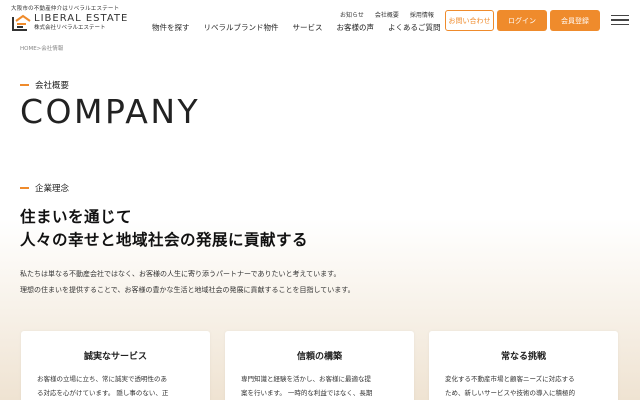 The width and height of the screenshot is (640, 400). Describe the element at coordinates (510, 393) in the screenshot. I see `card-text-line: ため、新しいサービスや技術の導入に積極的` at that location.